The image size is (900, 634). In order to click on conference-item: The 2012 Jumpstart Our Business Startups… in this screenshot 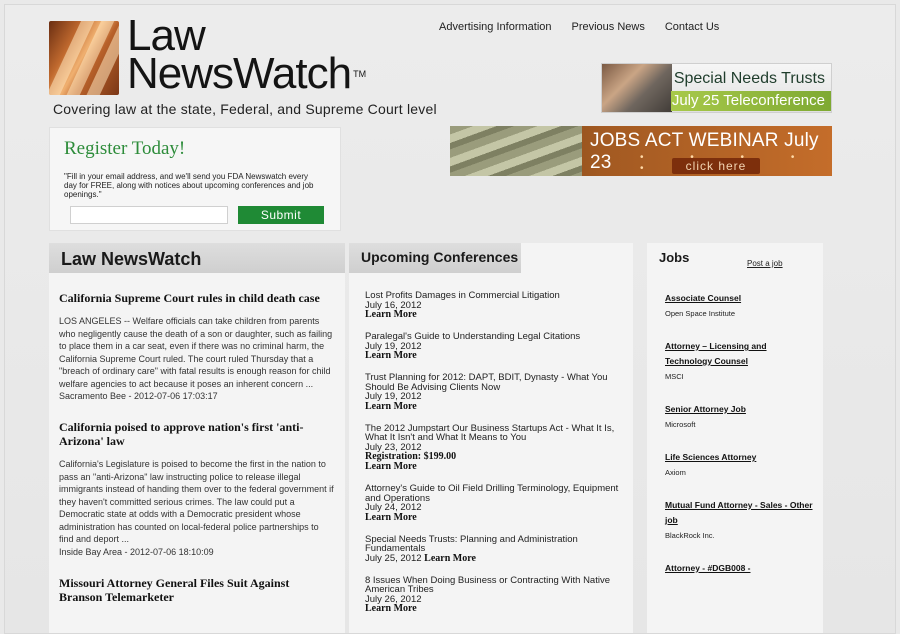, I will do `click(492, 447)`.